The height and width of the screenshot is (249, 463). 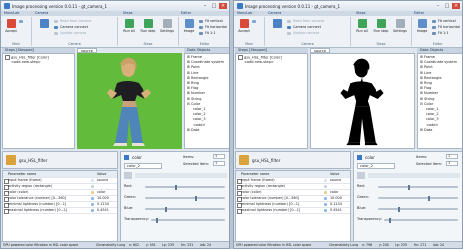 I want to click on group-steps: Run all Run step Settings Steps, so click(x=381, y=31).